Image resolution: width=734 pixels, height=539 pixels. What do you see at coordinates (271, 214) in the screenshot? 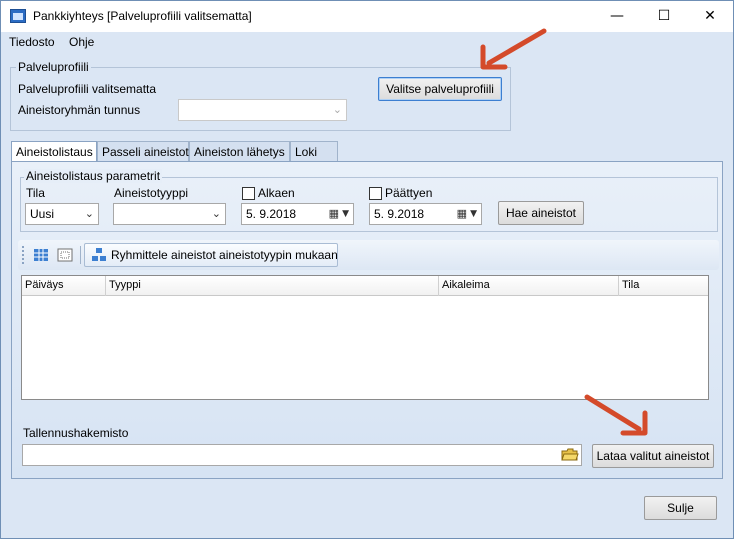
I see `alkaen-date-value: 5. 9.2018` at bounding box center [271, 214].